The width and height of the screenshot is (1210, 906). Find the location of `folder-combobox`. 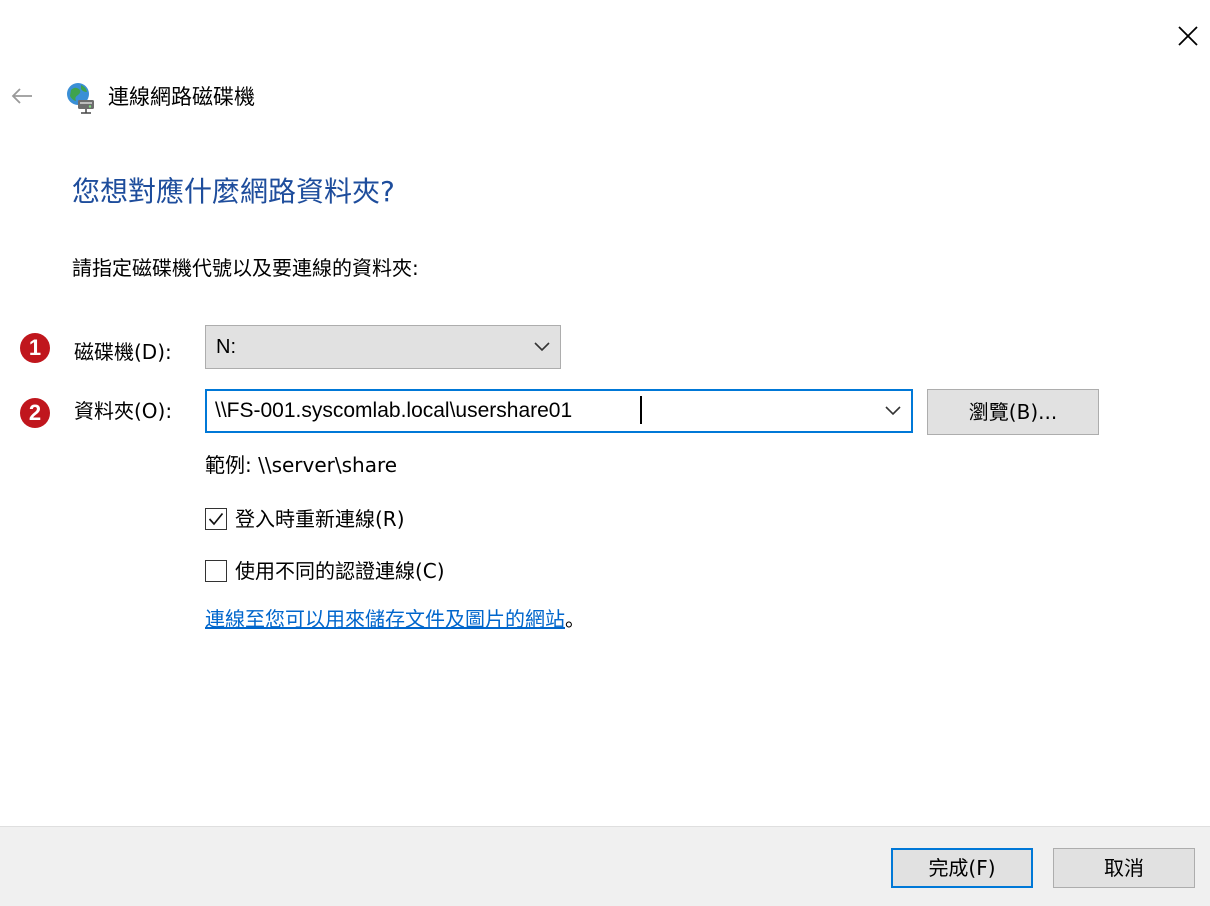

folder-combobox is located at coordinates (559, 411).